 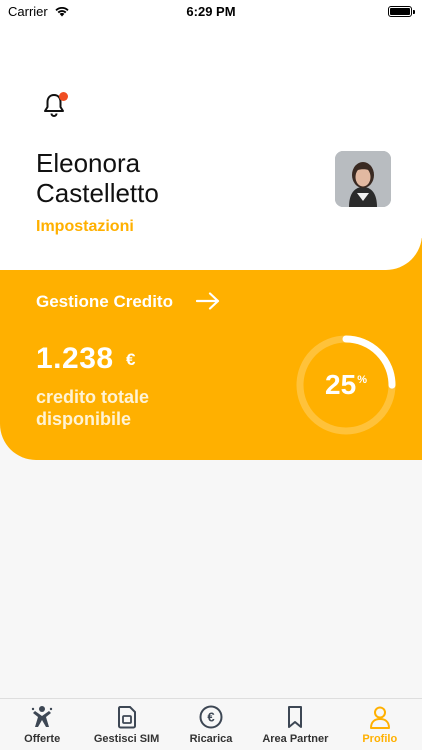 I want to click on sim-icon, so click(x=126, y=717).